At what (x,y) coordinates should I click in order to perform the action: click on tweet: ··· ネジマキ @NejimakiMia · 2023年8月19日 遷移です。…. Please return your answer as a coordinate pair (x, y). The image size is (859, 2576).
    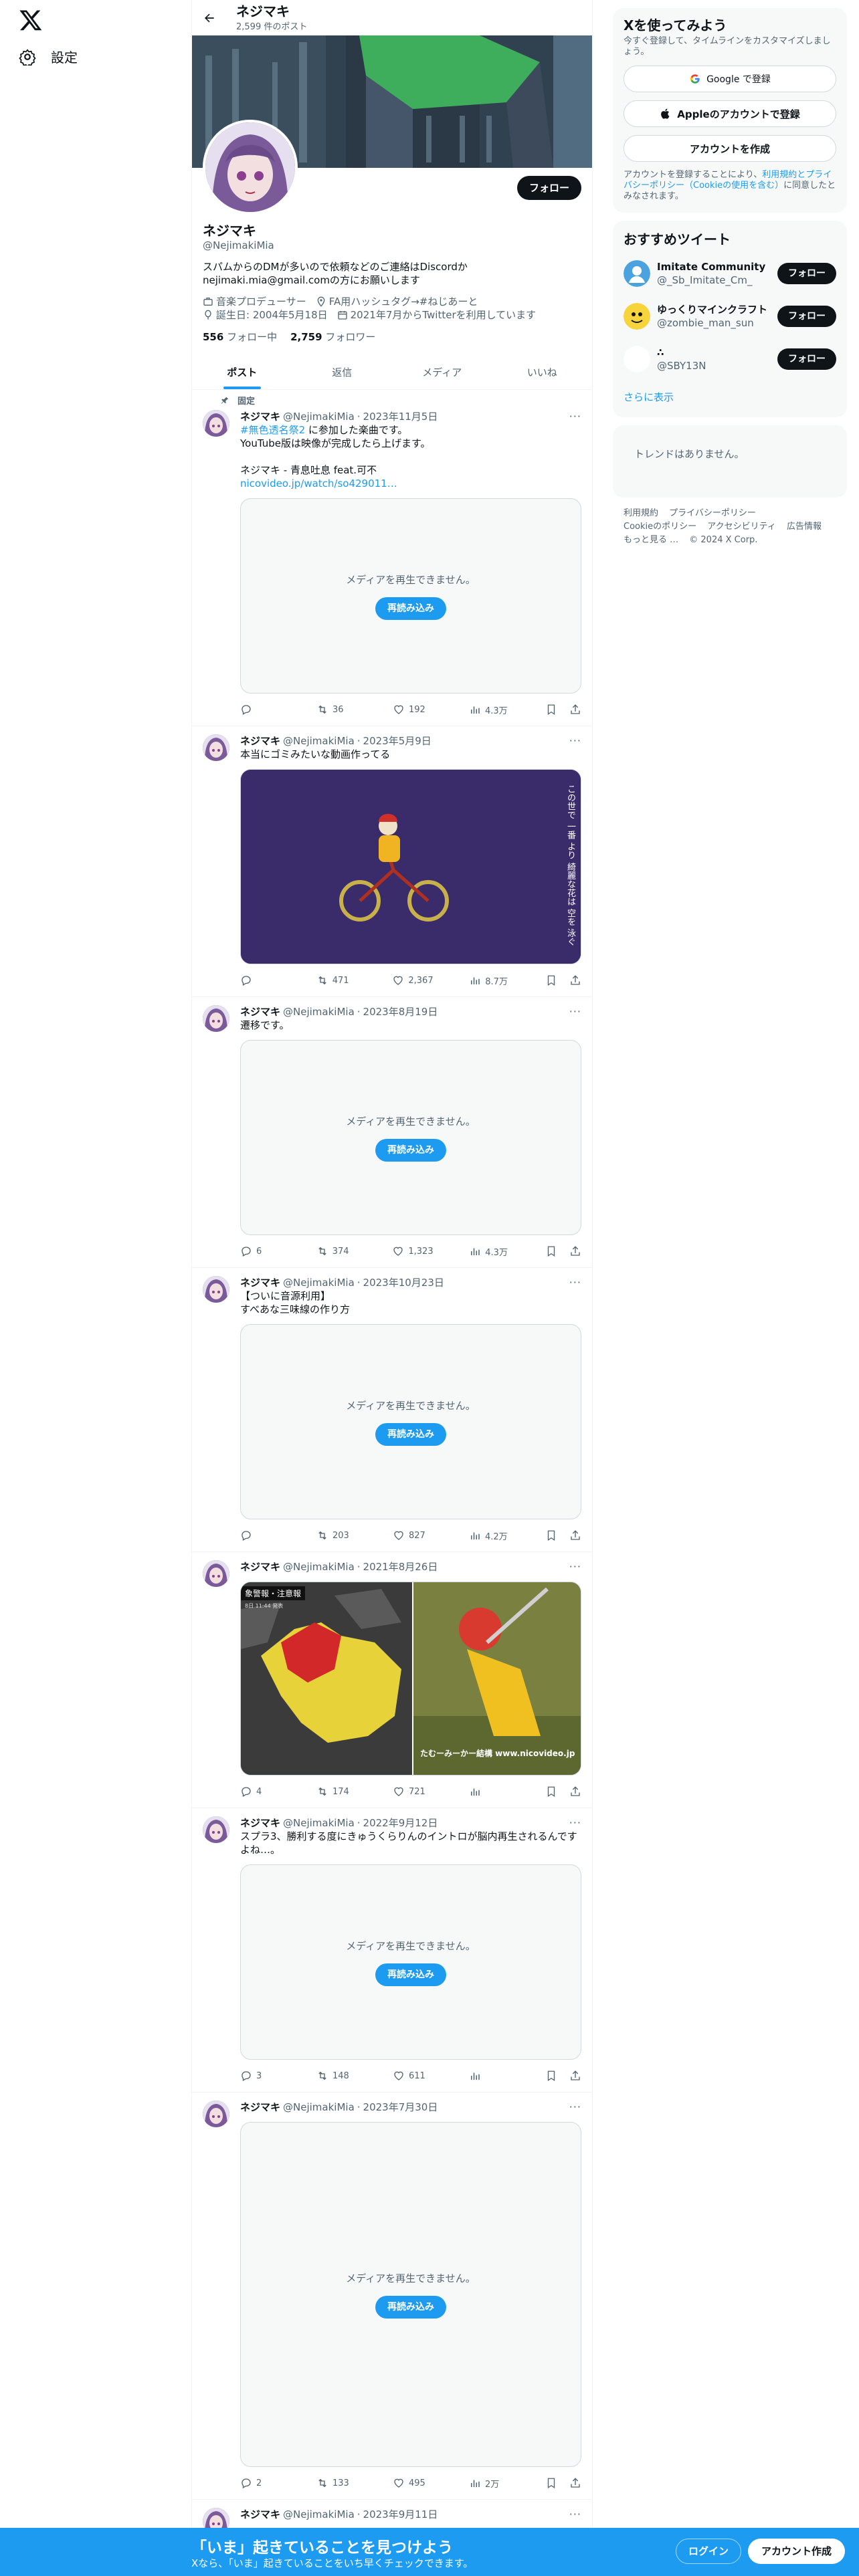
    Looking at the image, I should click on (392, 1132).